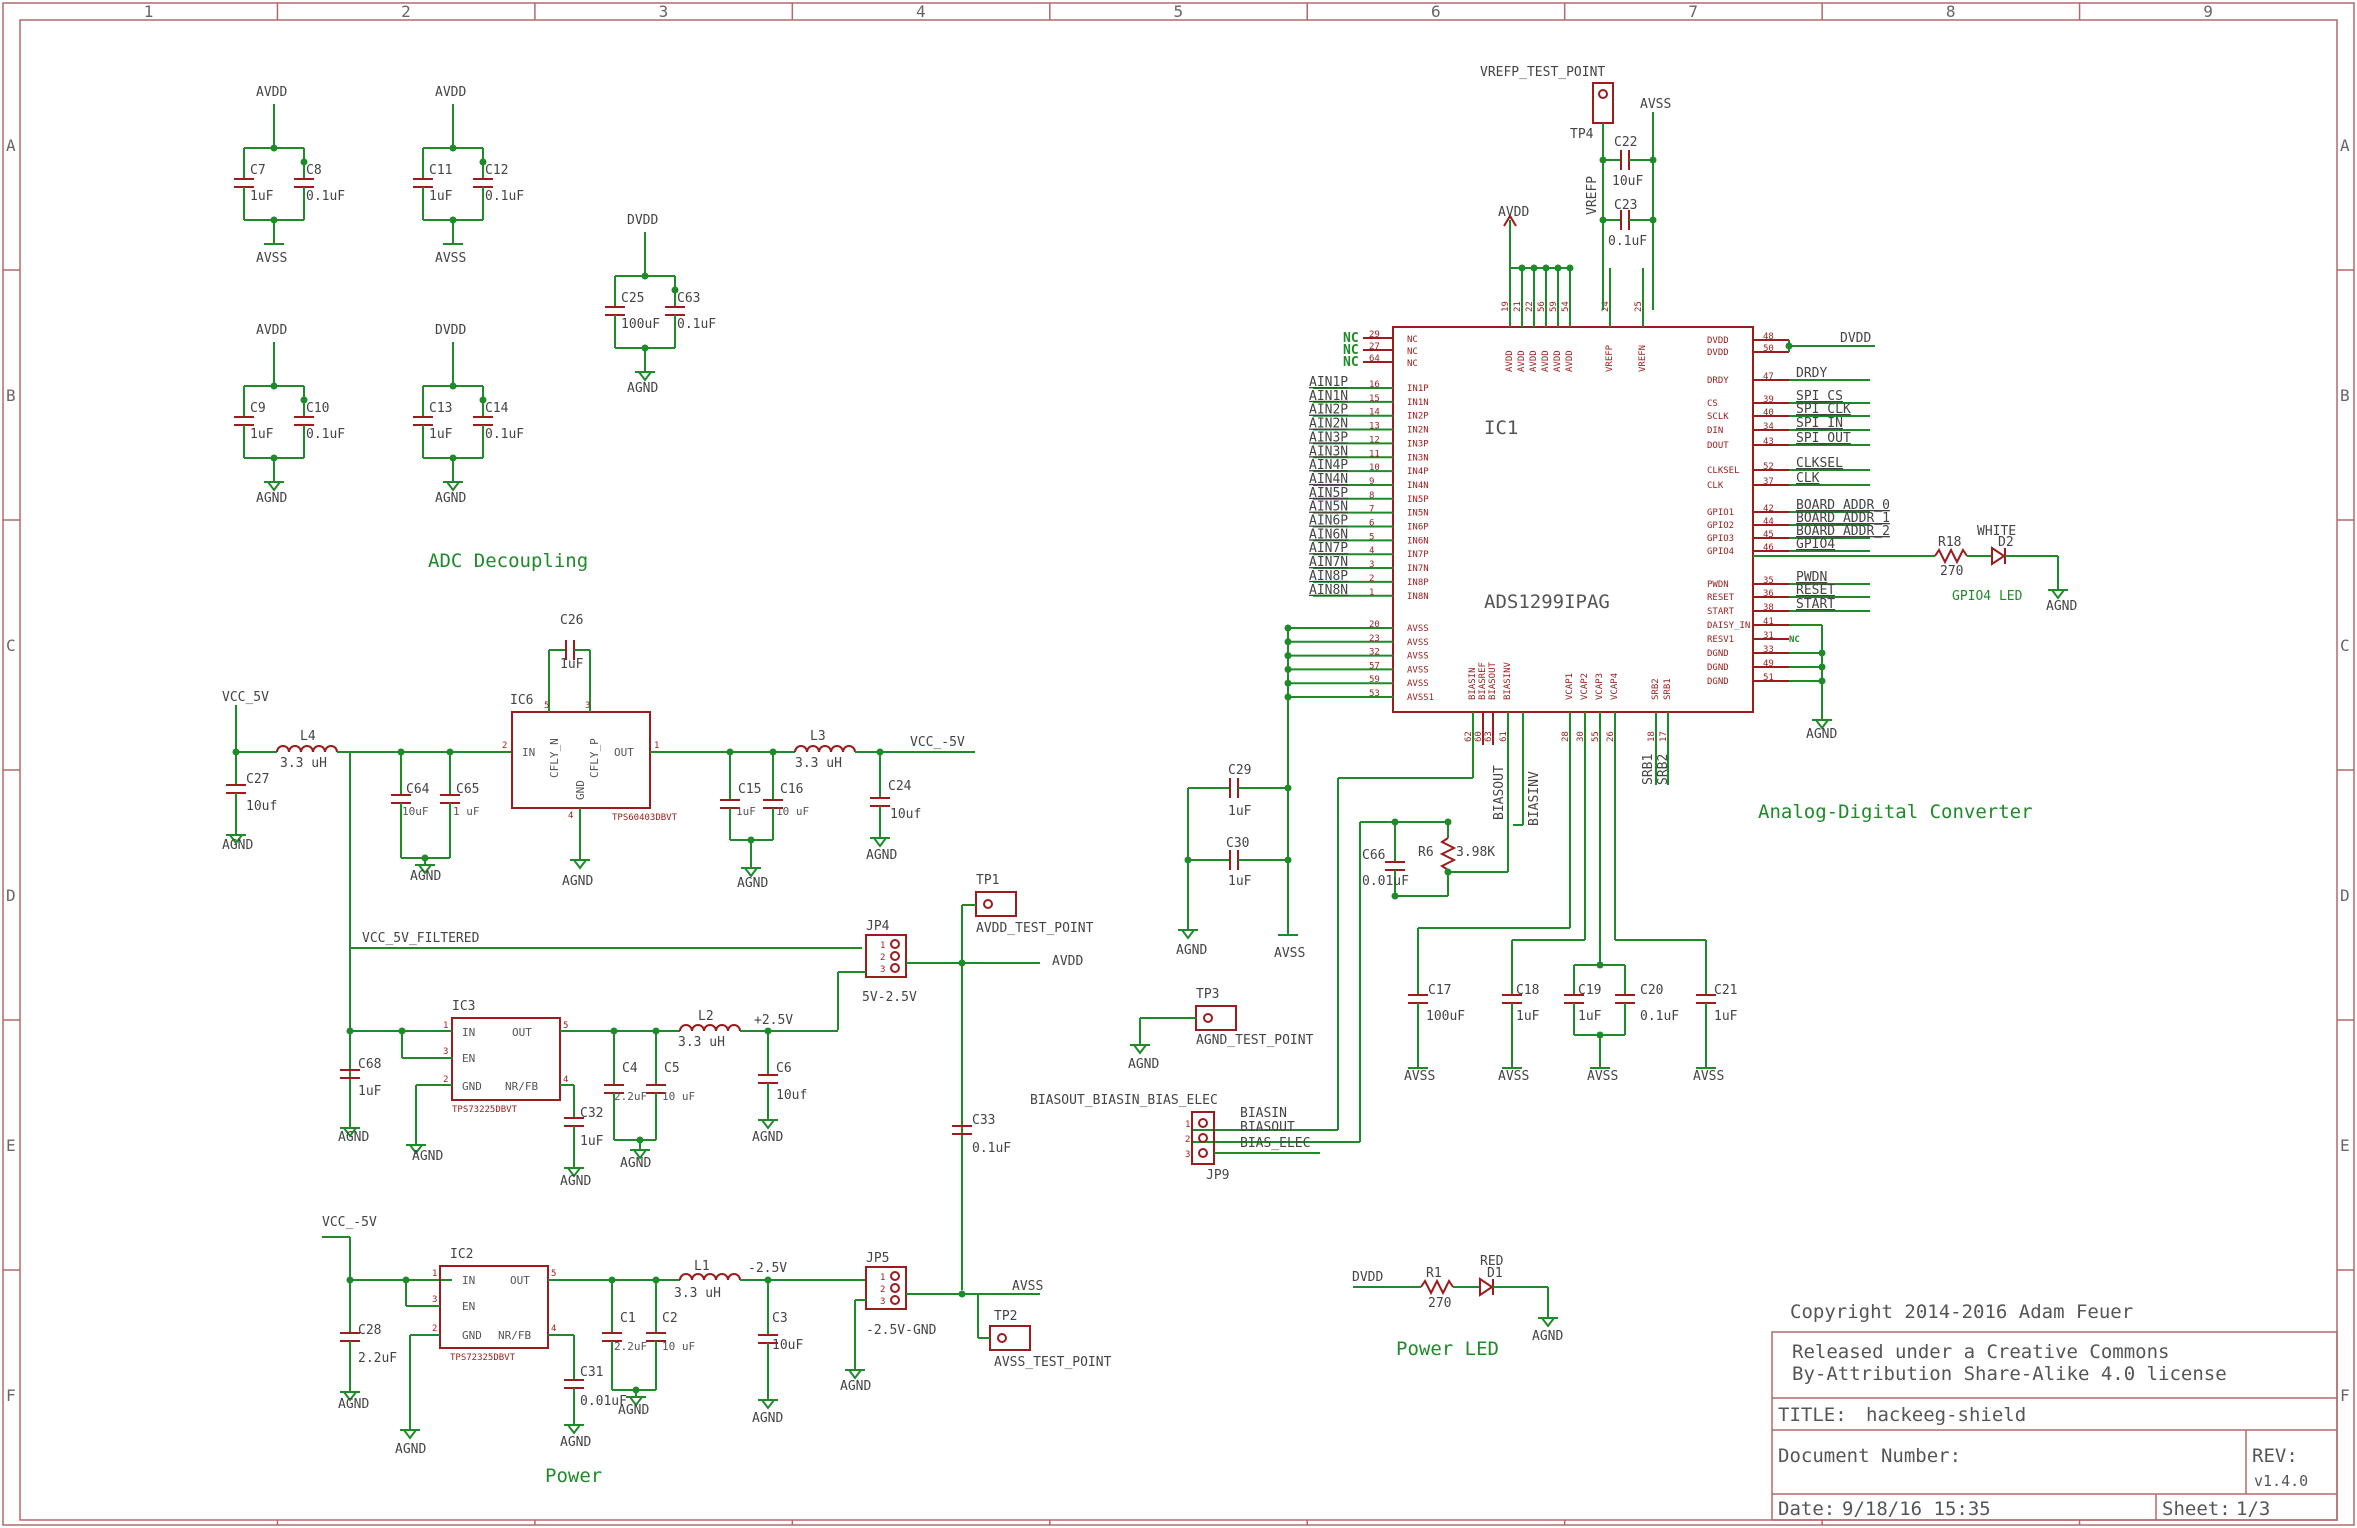  What do you see at coordinates (1720, 513) in the screenshot?
I see `ic-pin-name: GPIO1` at bounding box center [1720, 513].